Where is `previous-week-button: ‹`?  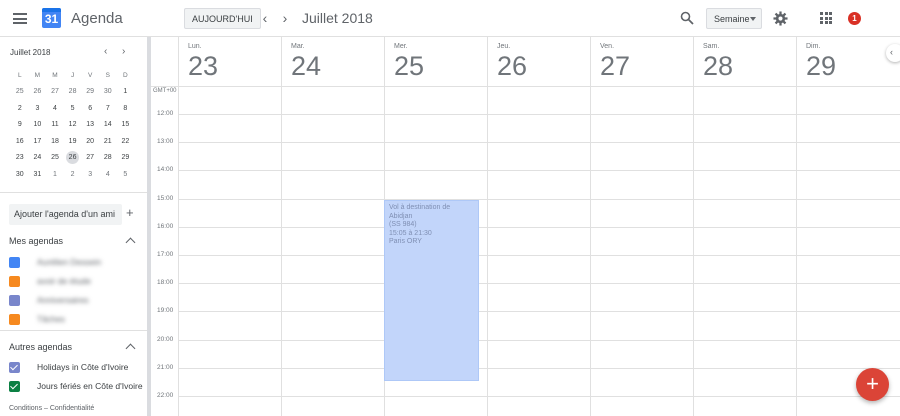 previous-week-button: ‹ is located at coordinates (265, 18).